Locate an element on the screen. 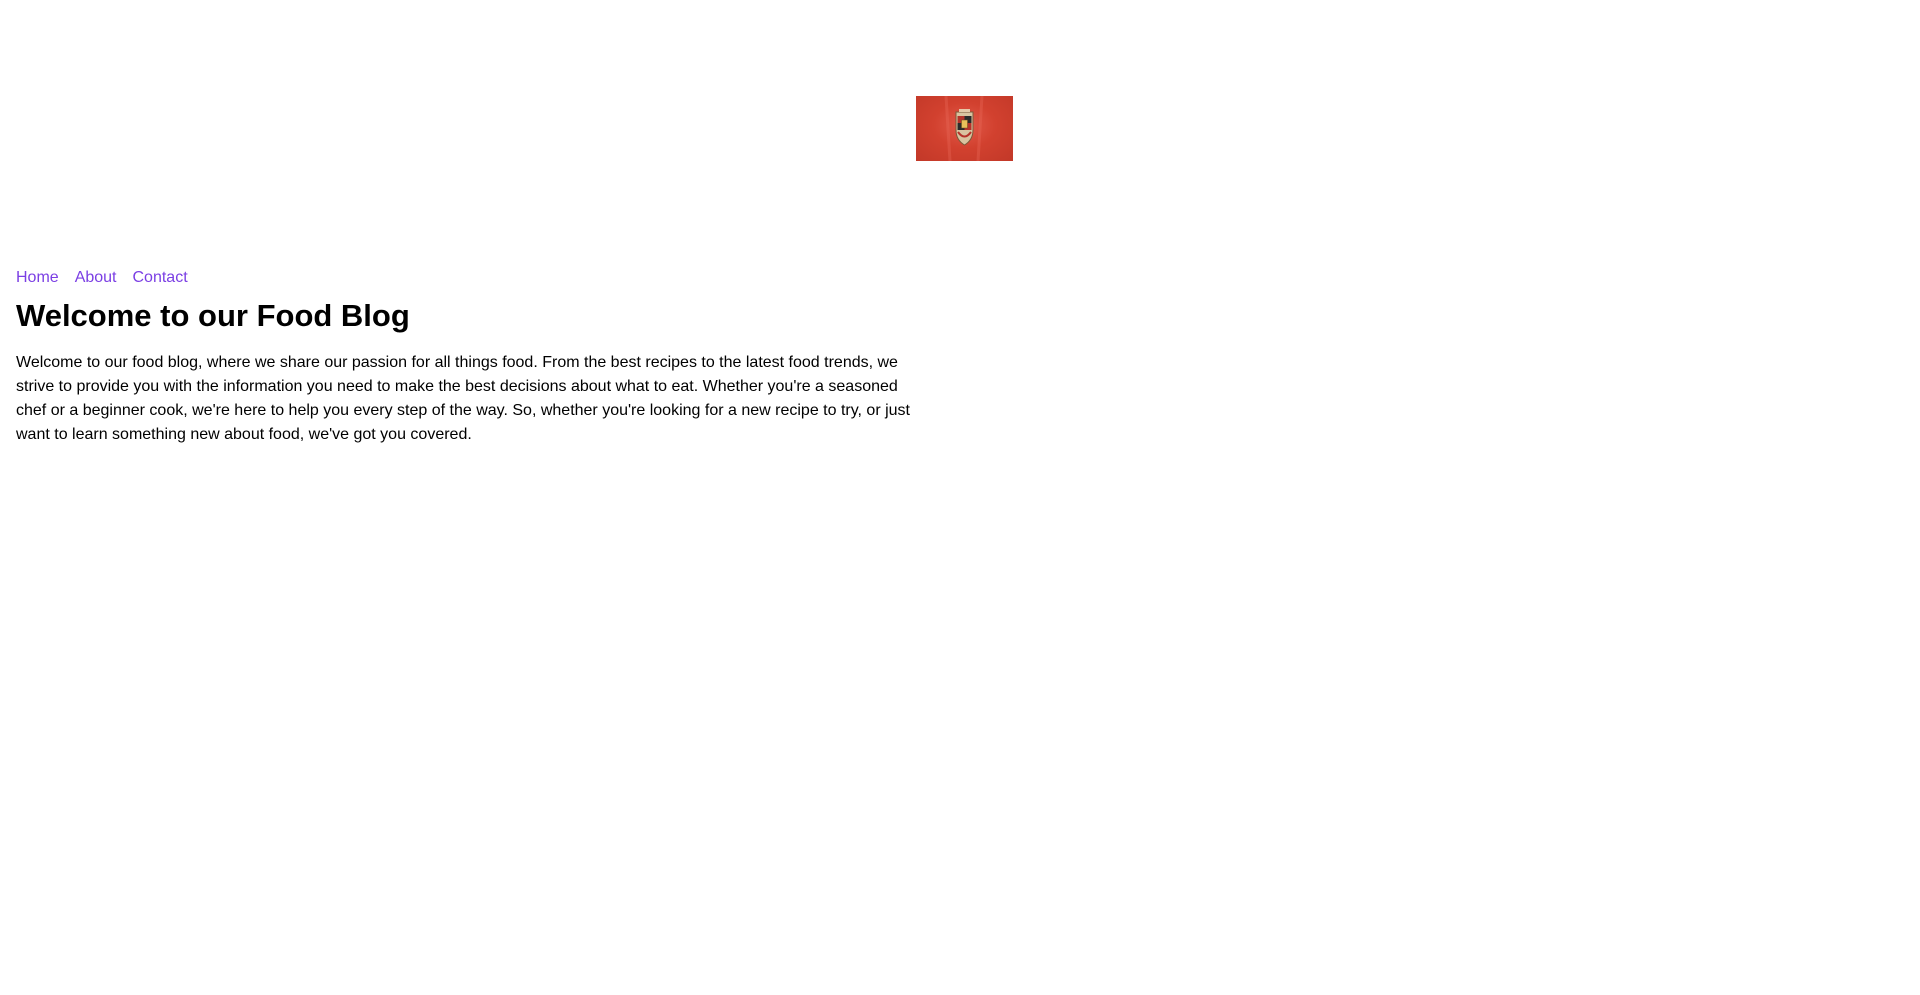  main-nav: Home About Contact is located at coordinates (102, 278).